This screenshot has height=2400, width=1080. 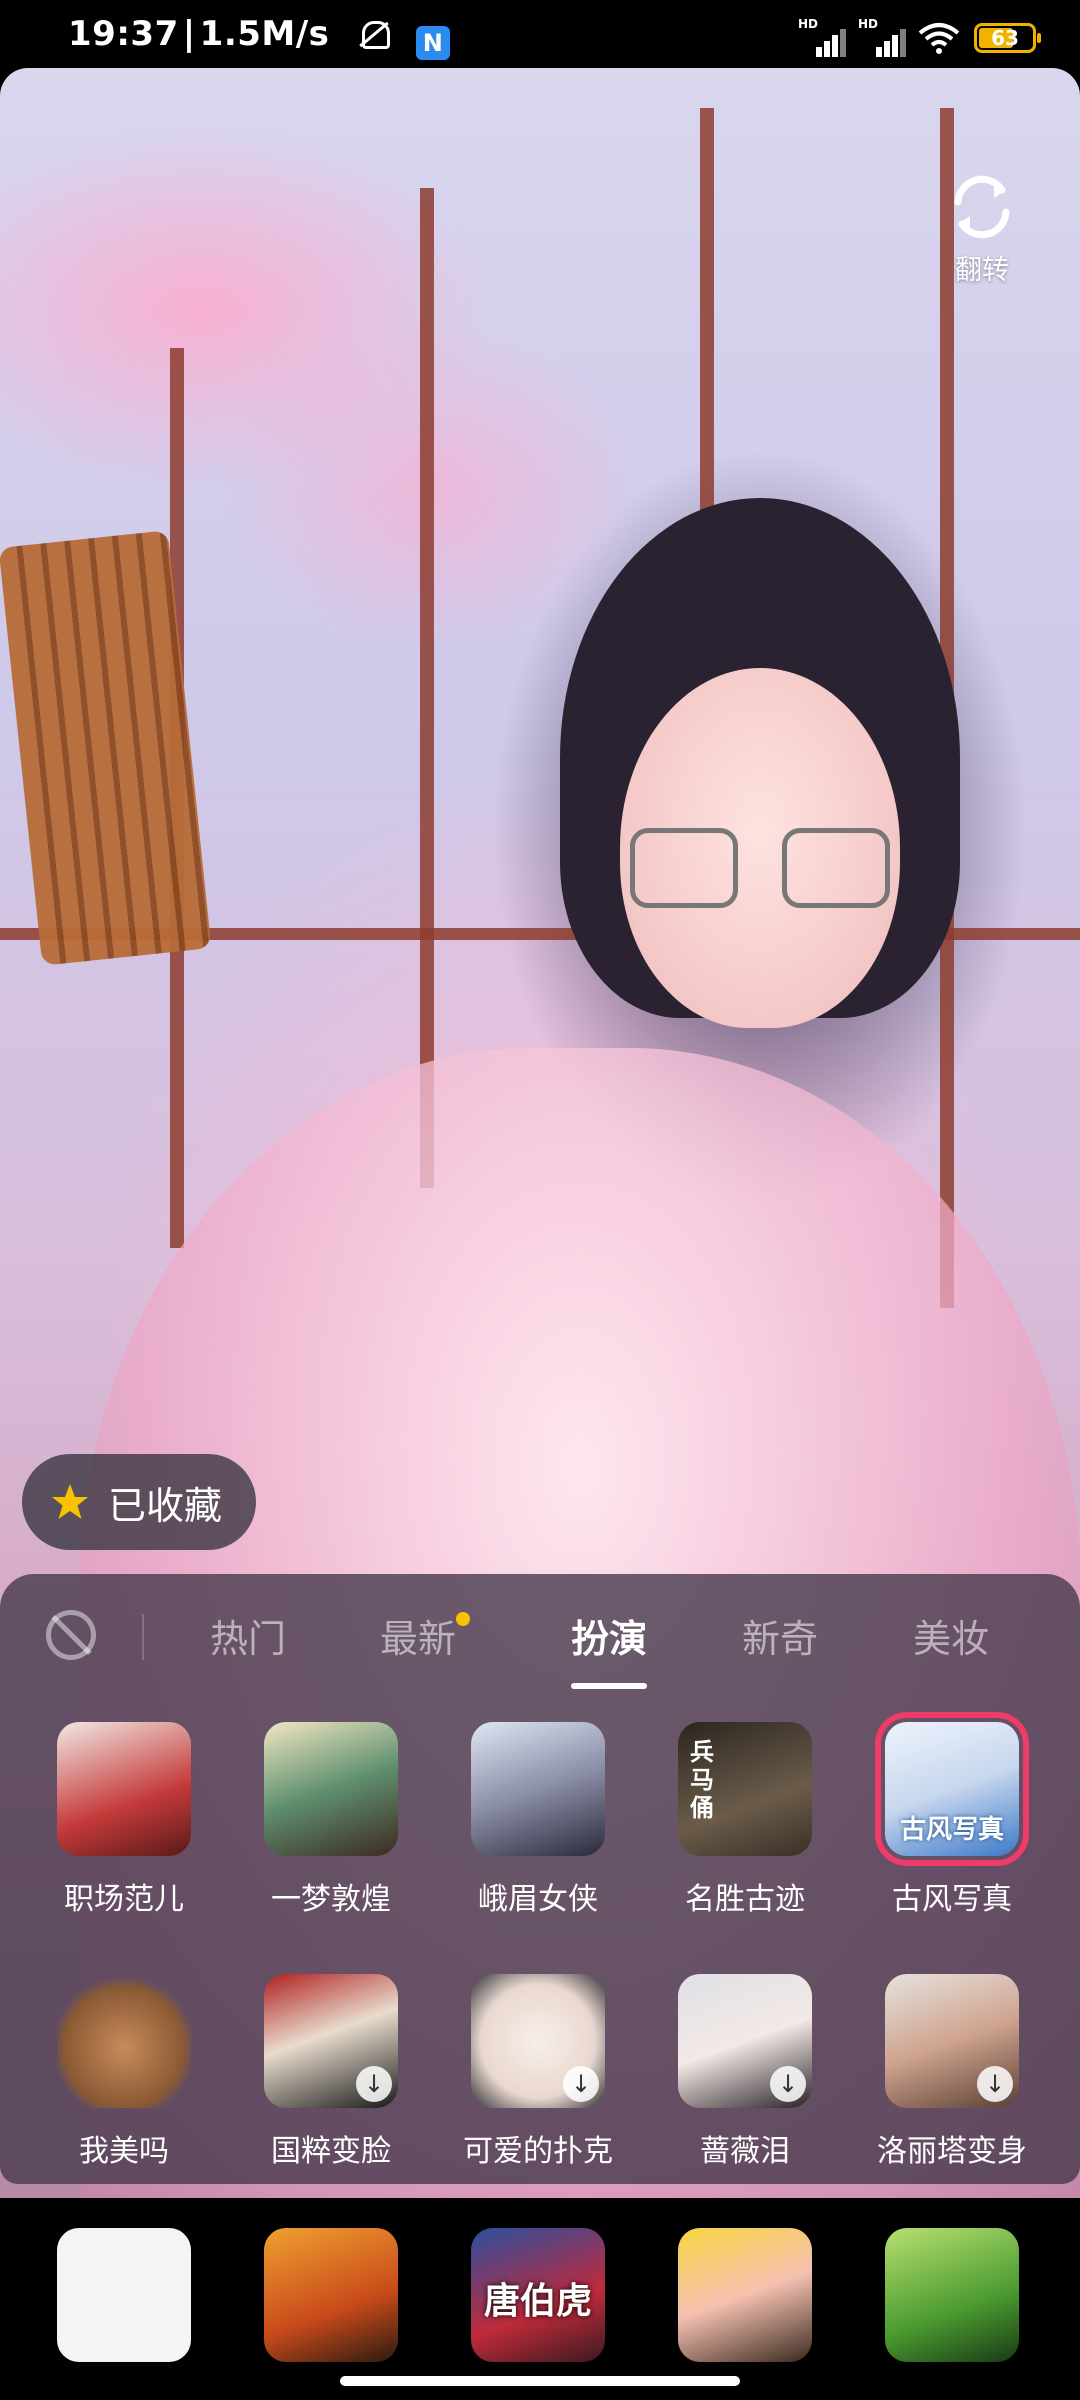 What do you see at coordinates (425, 1635) in the screenshot?
I see `tab-new: 最新` at bounding box center [425, 1635].